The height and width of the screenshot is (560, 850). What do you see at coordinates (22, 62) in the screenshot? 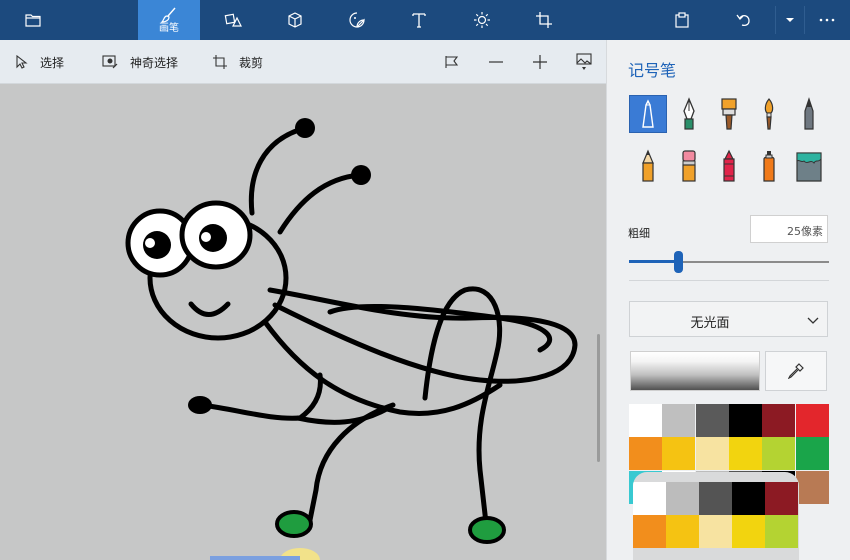
I see `cursor-icon` at bounding box center [22, 62].